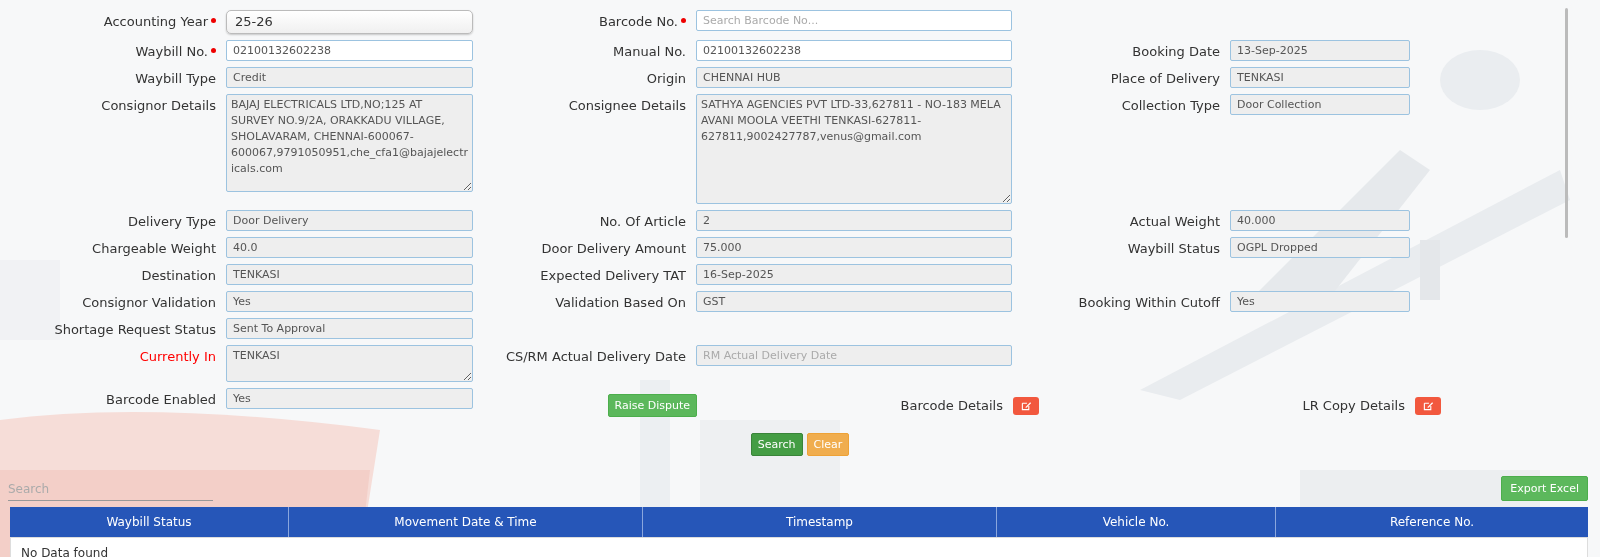 The image size is (1600, 557). Describe the element at coordinates (1320, 50) in the screenshot. I see `readonly-field: 13-Sep-2025` at that location.